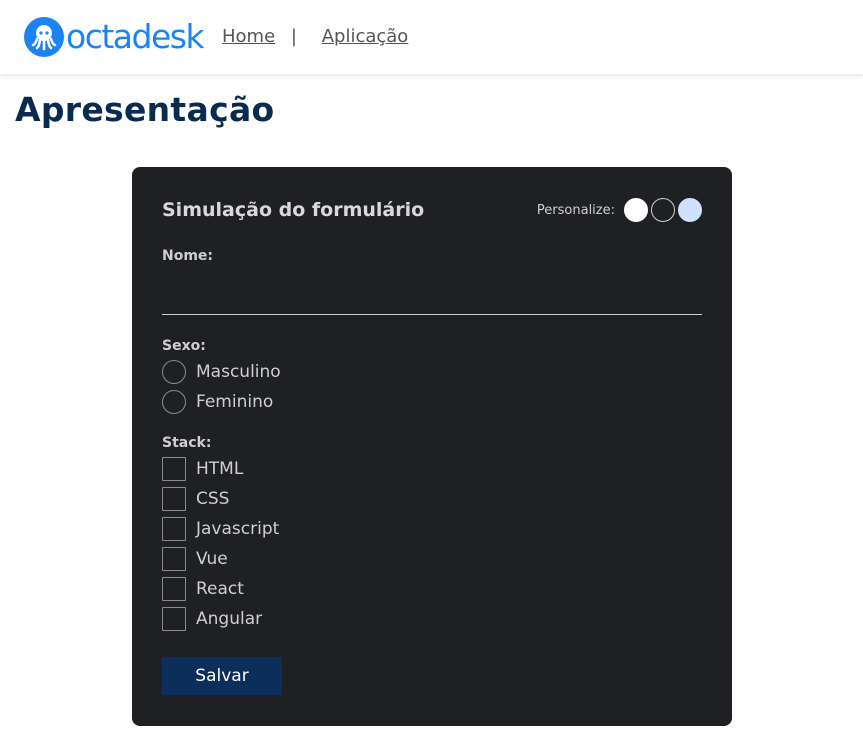  What do you see at coordinates (663, 210) in the screenshot?
I see `theme-swatch-dark` at bounding box center [663, 210].